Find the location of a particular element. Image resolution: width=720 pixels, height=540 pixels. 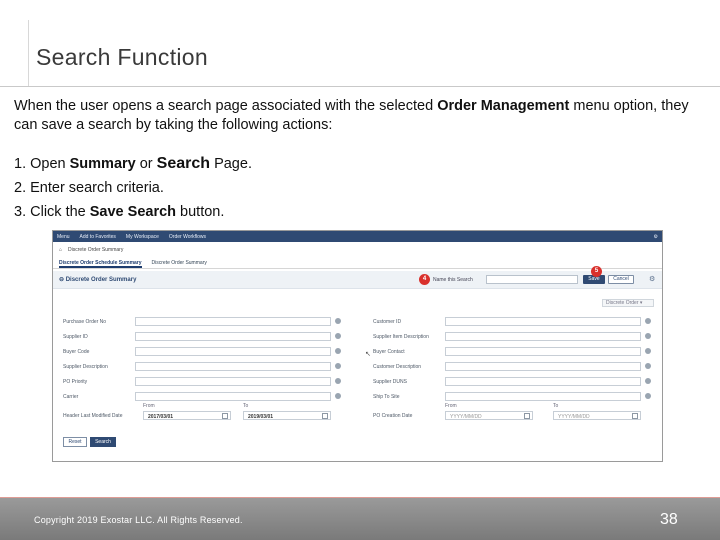

nav-menu: Menu is located at coordinates (63, 237).